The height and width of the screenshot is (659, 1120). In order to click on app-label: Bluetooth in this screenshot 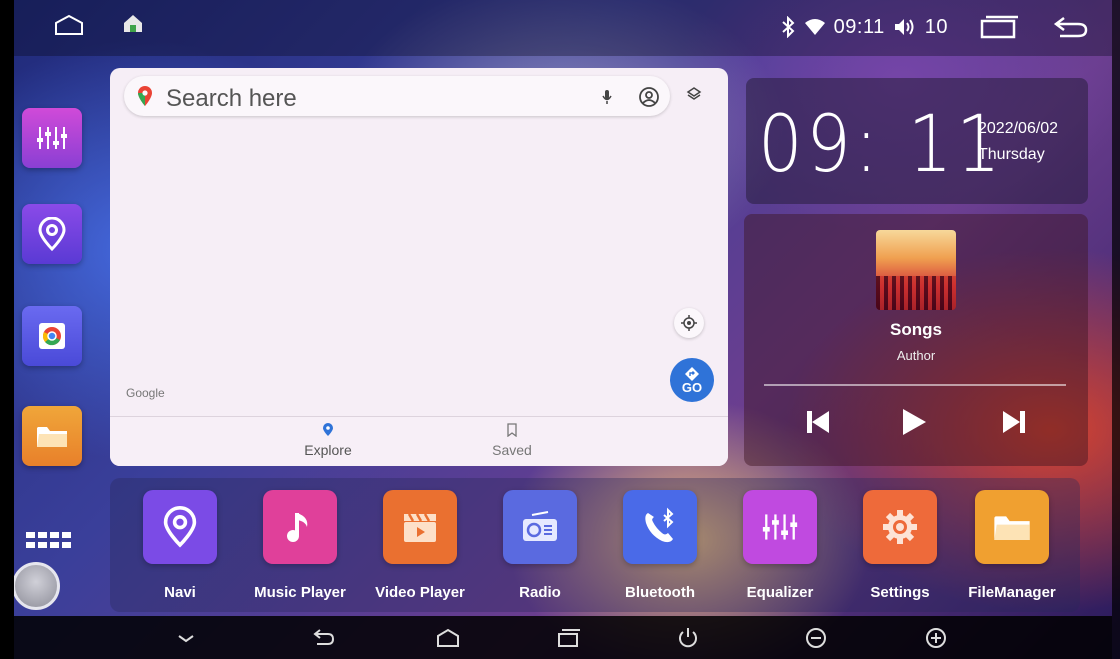, I will do `click(660, 592)`.